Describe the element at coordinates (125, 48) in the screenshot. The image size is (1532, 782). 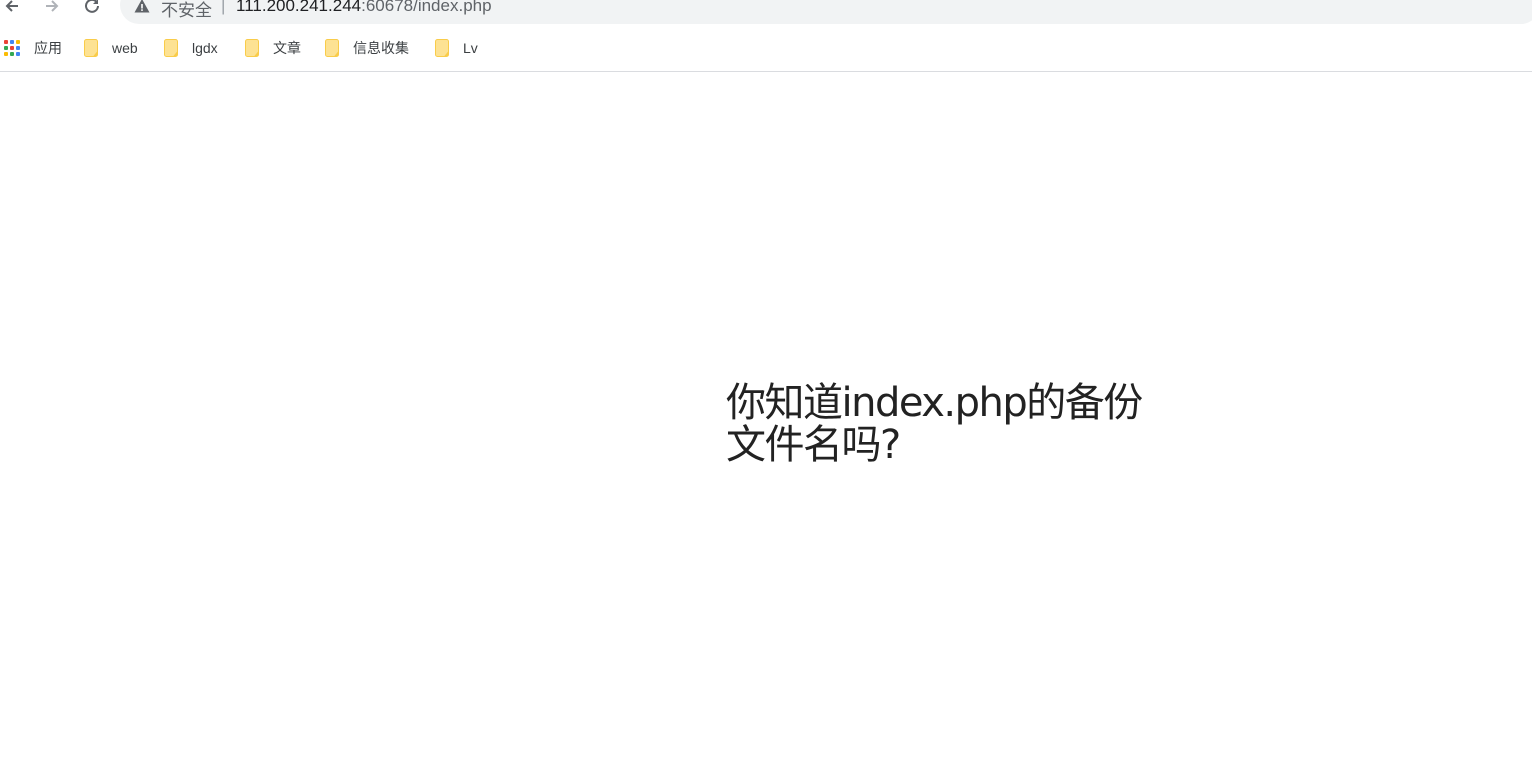
I see `bookmark-label: web` at that location.